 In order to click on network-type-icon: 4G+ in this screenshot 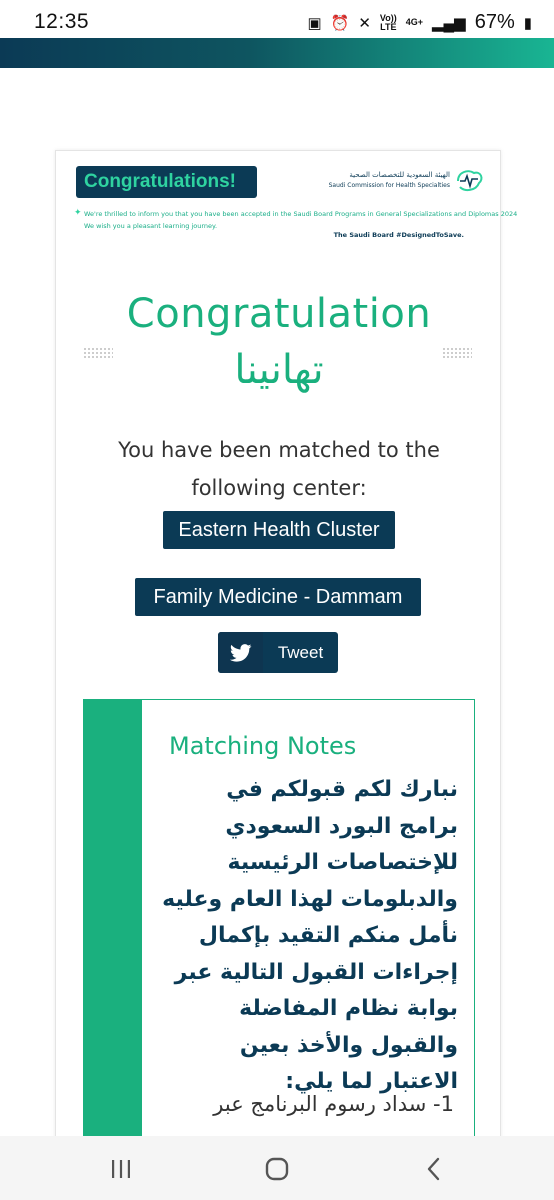, I will do `click(414, 22)`.